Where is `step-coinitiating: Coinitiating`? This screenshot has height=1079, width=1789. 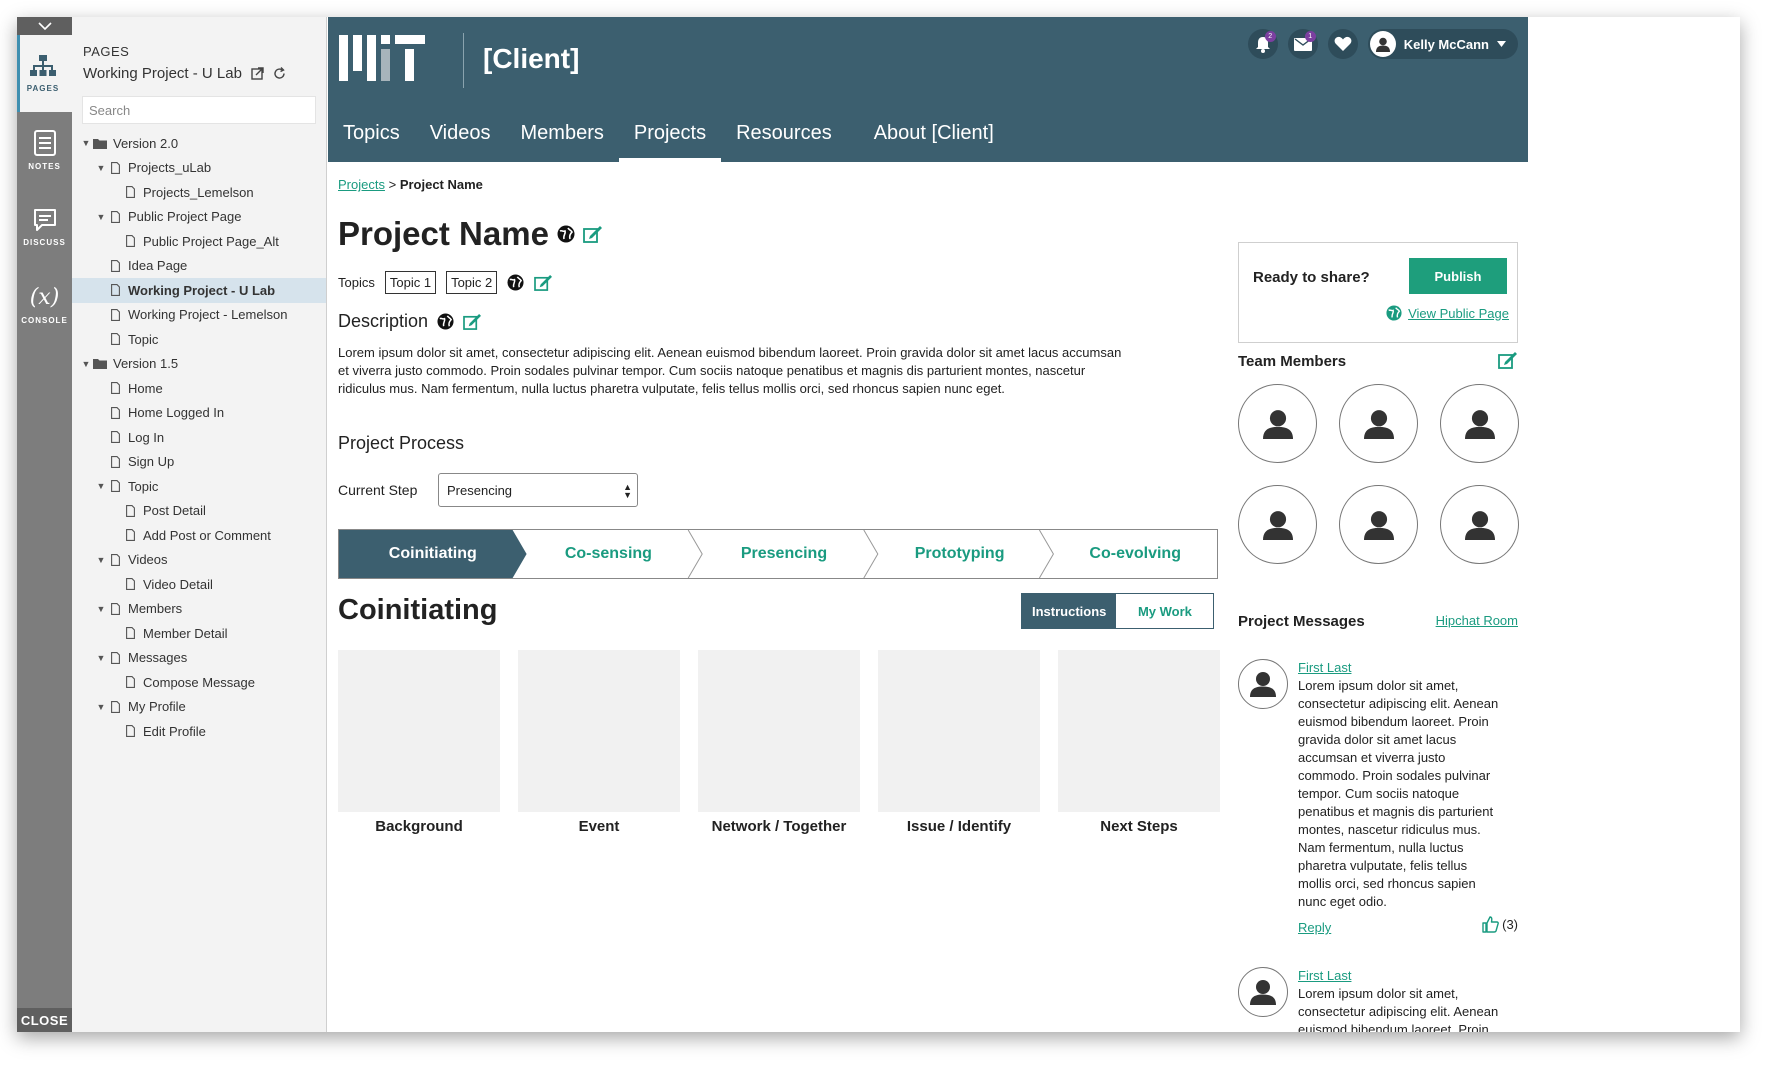
step-coinitiating: Coinitiating is located at coordinates (433, 554).